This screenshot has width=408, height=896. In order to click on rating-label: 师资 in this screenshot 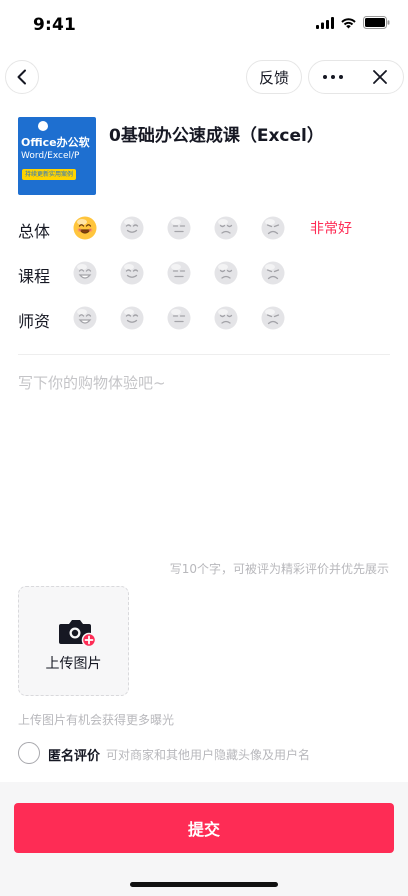, I will do `click(34, 321)`.